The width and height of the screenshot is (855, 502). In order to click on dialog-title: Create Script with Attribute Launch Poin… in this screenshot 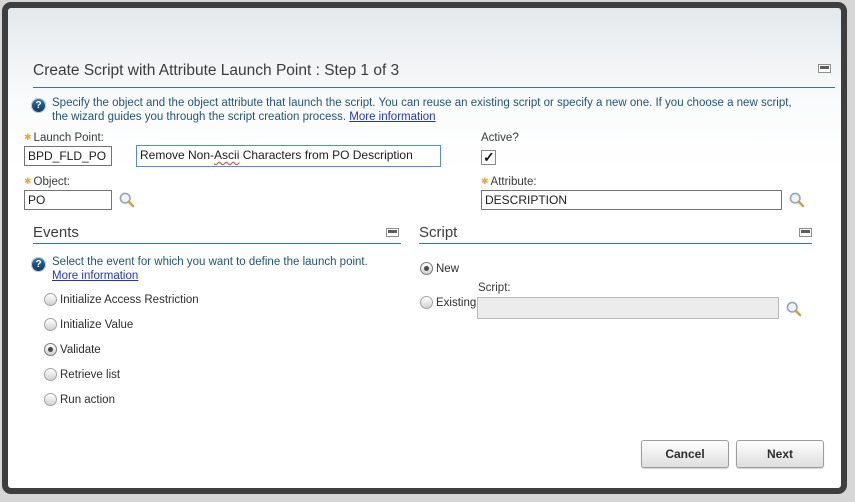, I will do `click(216, 70)`.